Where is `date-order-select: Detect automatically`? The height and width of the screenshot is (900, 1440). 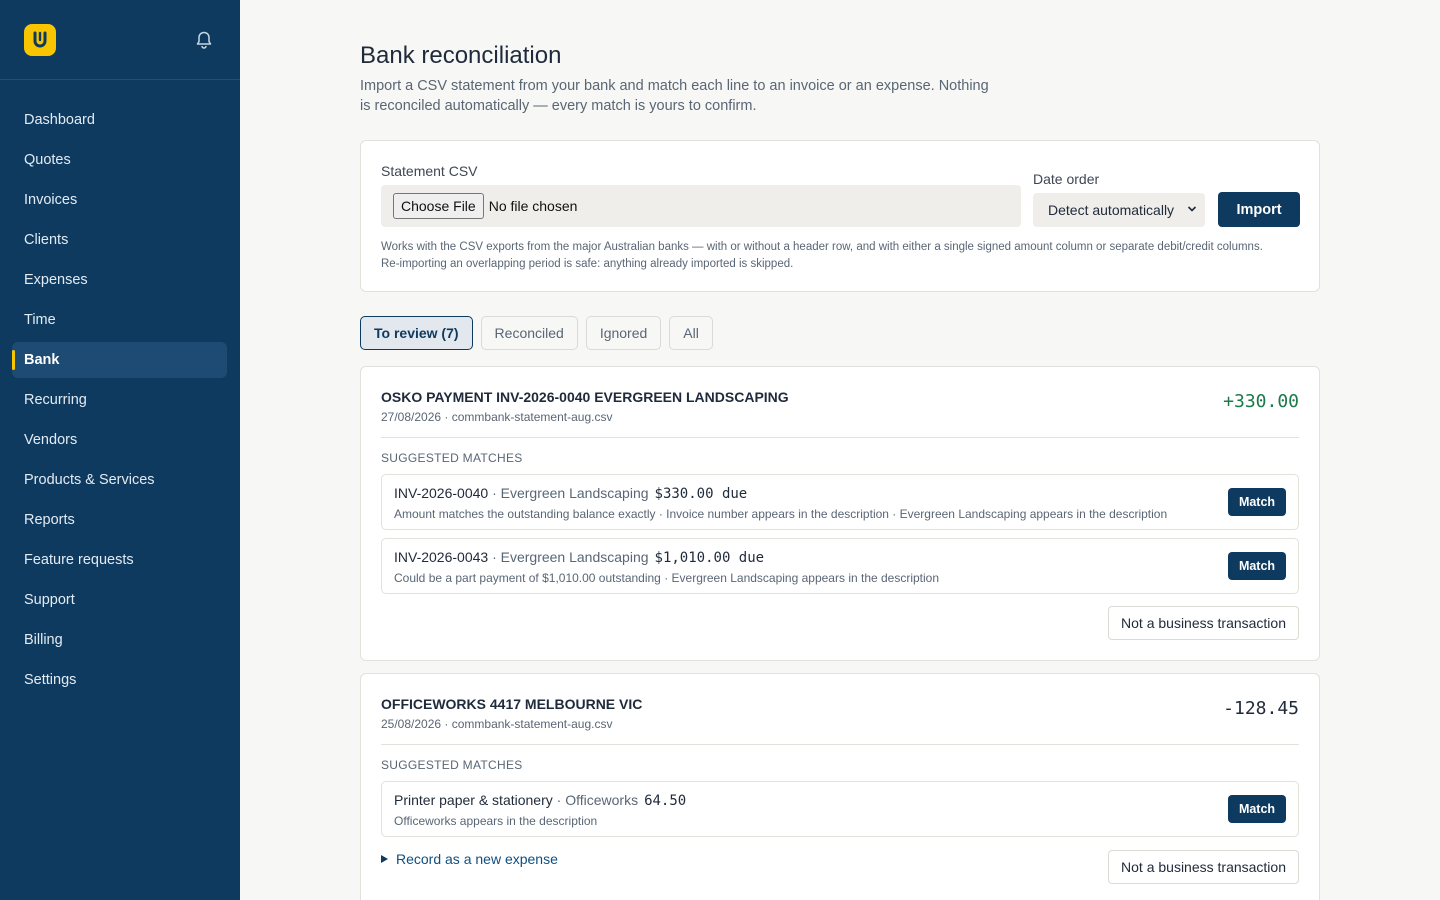
date-order-select: Detect automatically is located at coordinates (1119, 210).